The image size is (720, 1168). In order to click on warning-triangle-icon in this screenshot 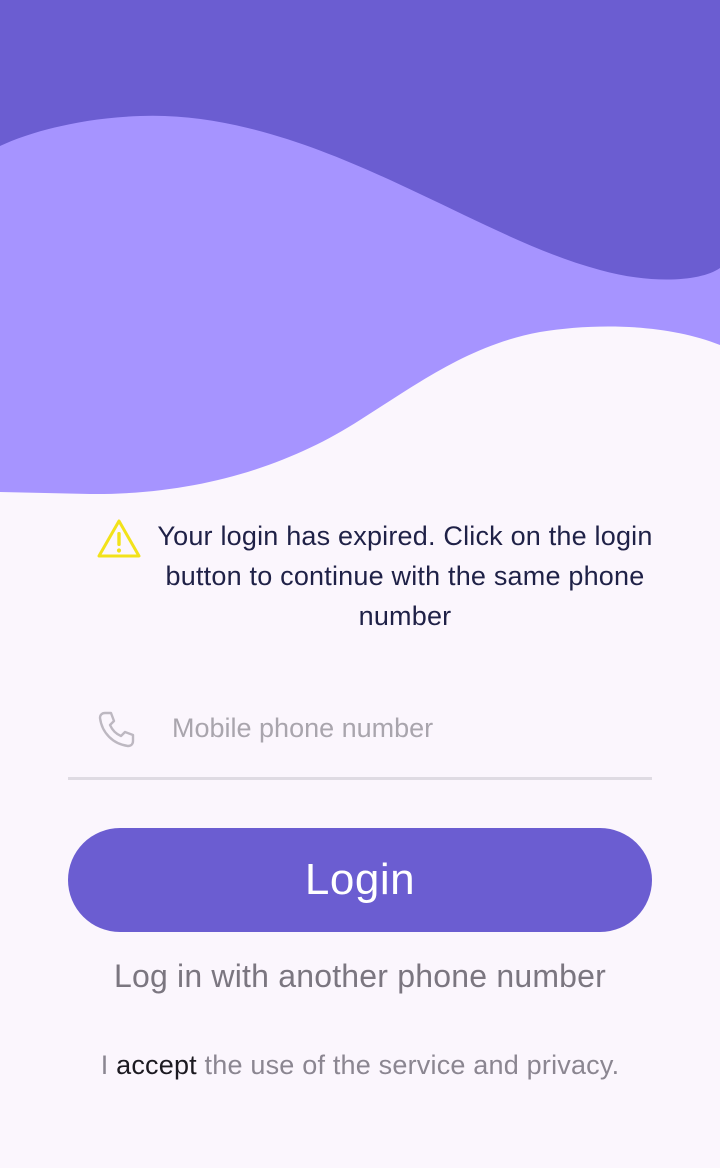, I will do `click(119, 538)`.